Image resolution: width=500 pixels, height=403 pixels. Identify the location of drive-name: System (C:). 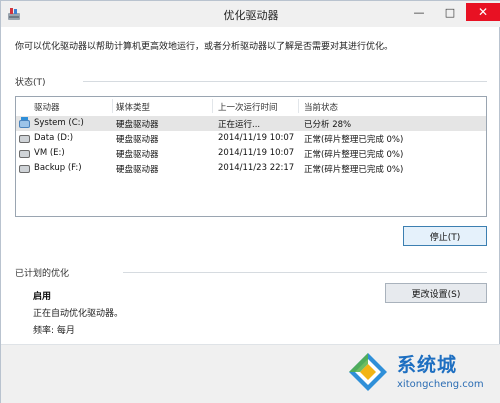
(59, 123).